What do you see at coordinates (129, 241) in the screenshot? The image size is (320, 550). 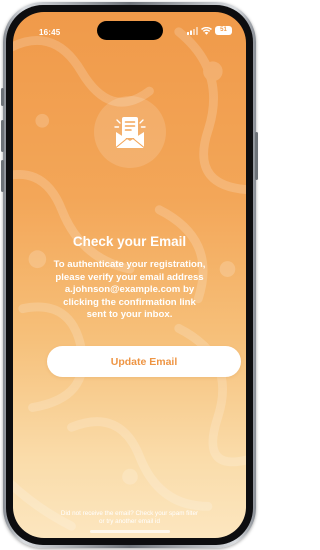 I see `page-title: Check your Email` at bounding box center [129, 241].